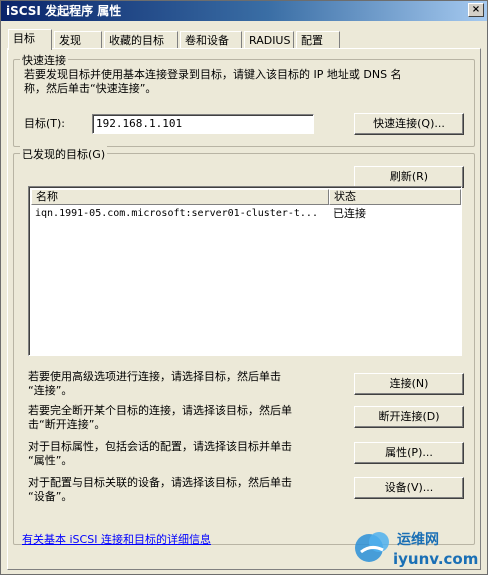  I want to click on properties-description: 对于目标属性，包括会话的配置，请选择该目标并单击 “属性”。, so click(160, 453).